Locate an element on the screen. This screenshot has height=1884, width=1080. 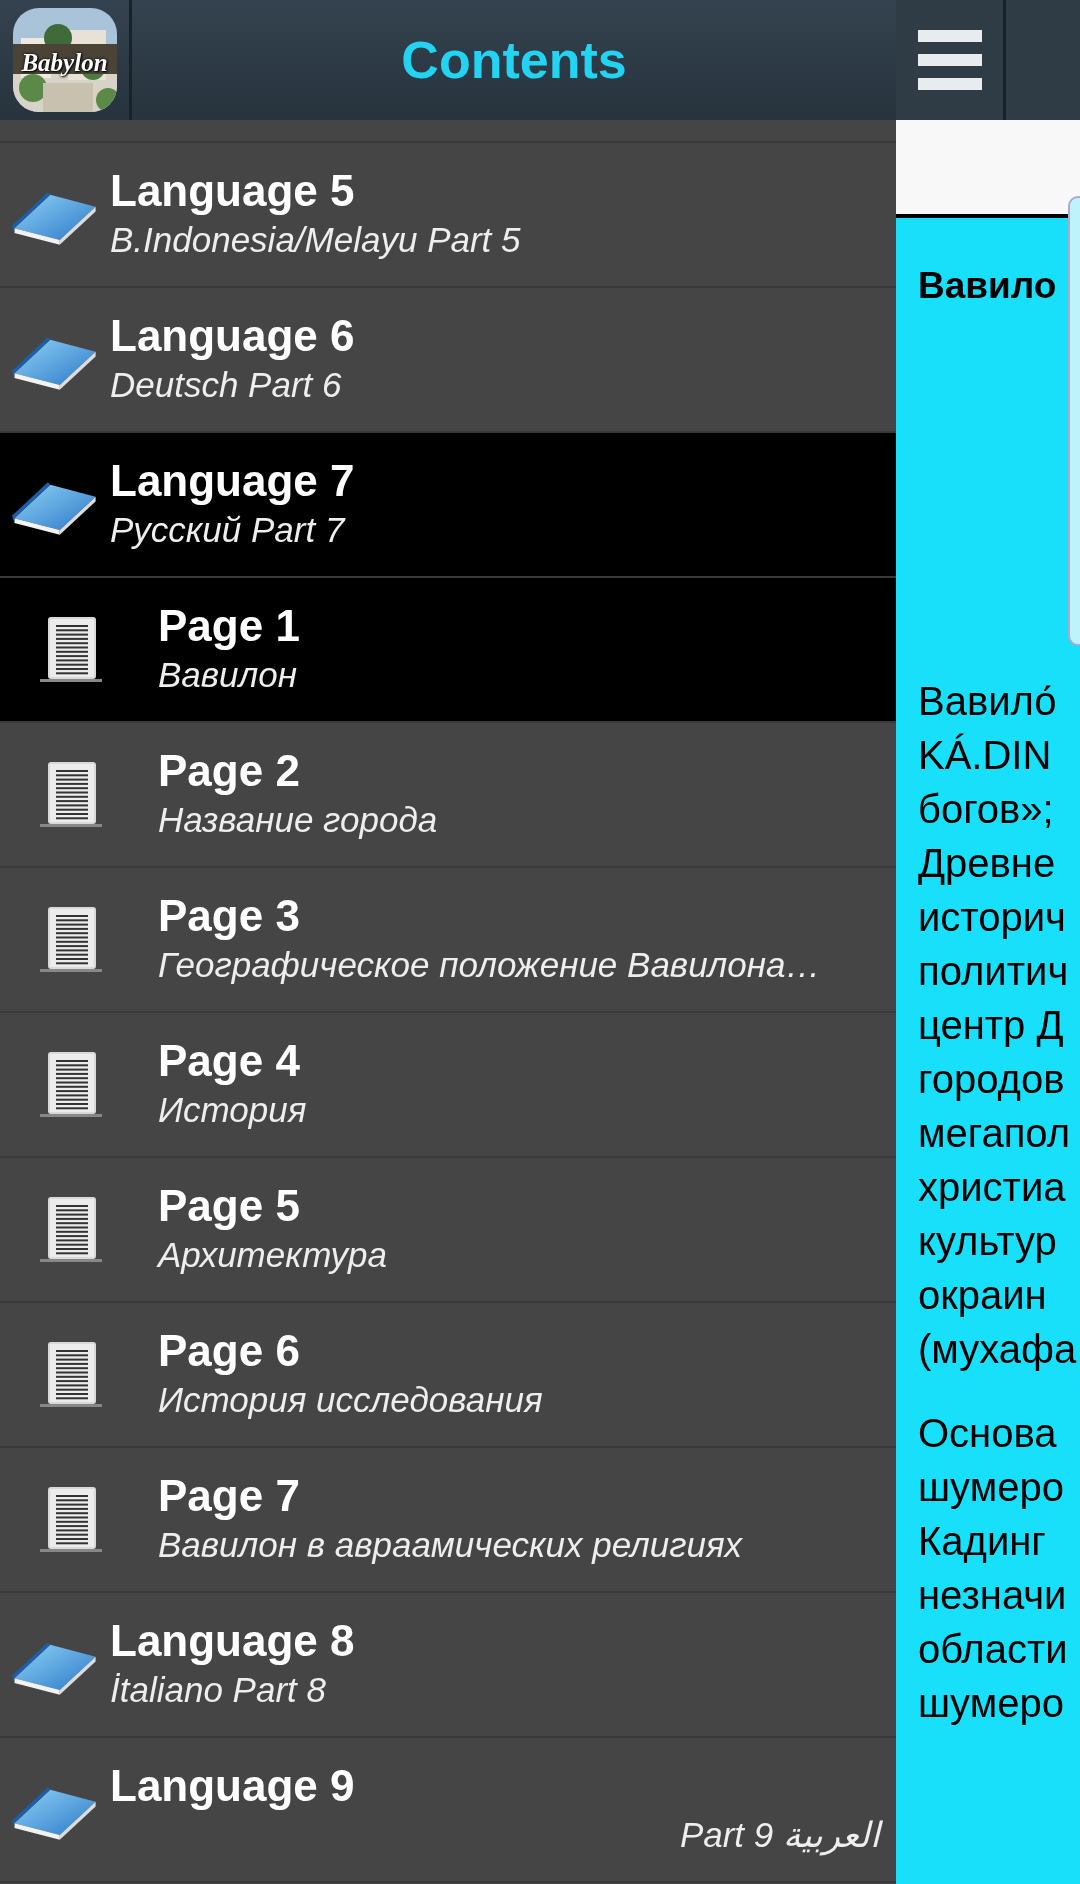
item-title: Language 5 is located at coordinates (233, 192).